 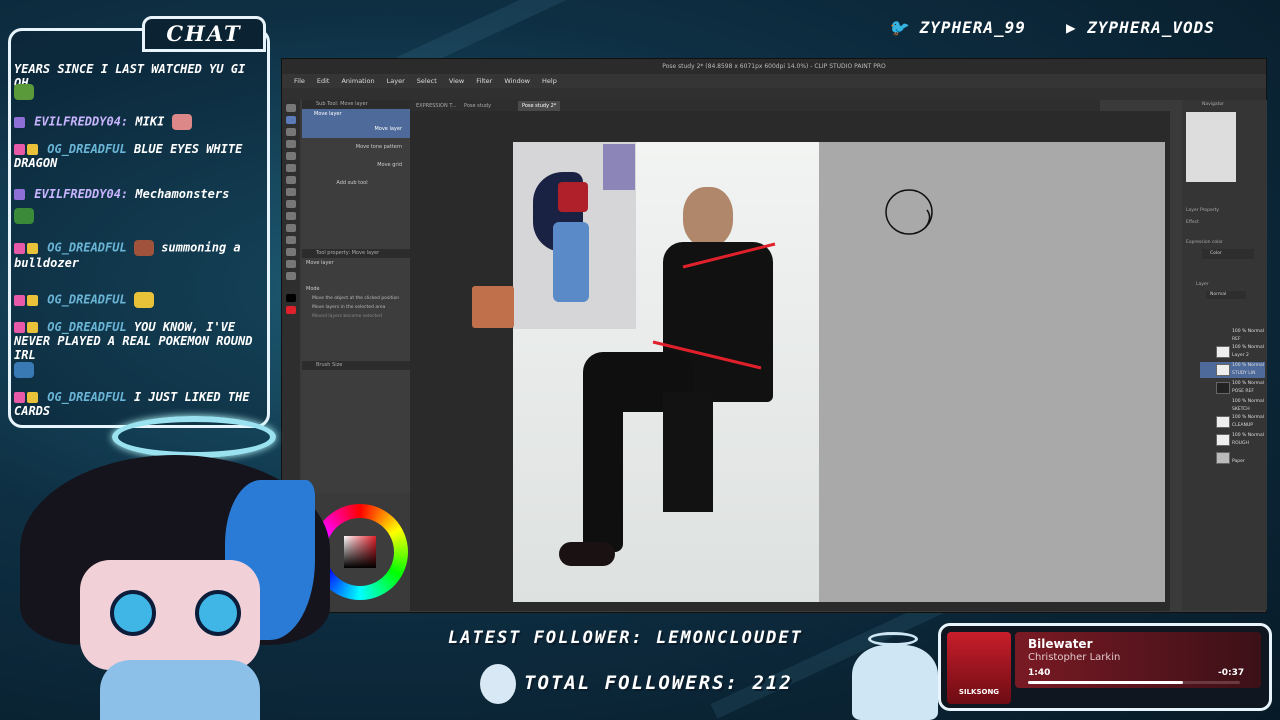 What do you see at coordinates (1074, 657) in the screenshot?
I see `track-artist: Christopher Larkin` at bounding box center [1074, 657].